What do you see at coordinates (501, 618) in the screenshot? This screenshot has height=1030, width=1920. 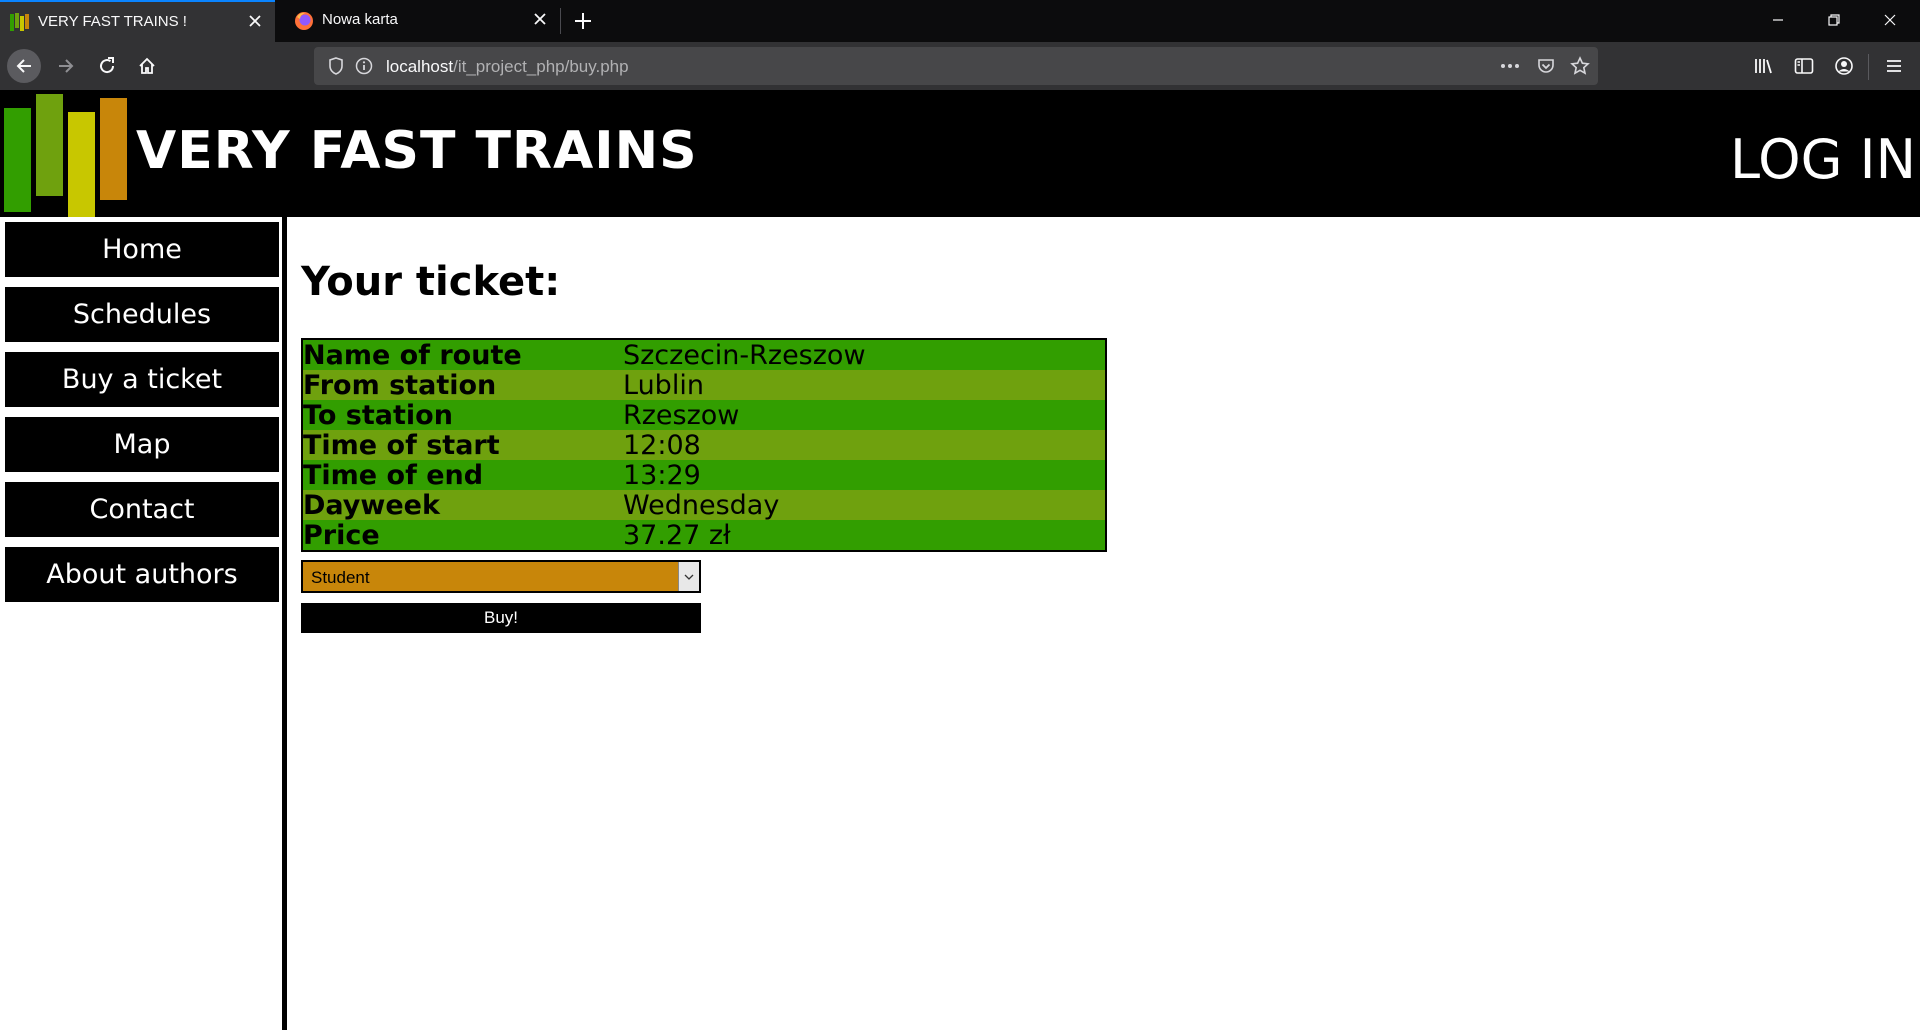 I see `buy-button: Buy!` at bounding box center [501, 618].